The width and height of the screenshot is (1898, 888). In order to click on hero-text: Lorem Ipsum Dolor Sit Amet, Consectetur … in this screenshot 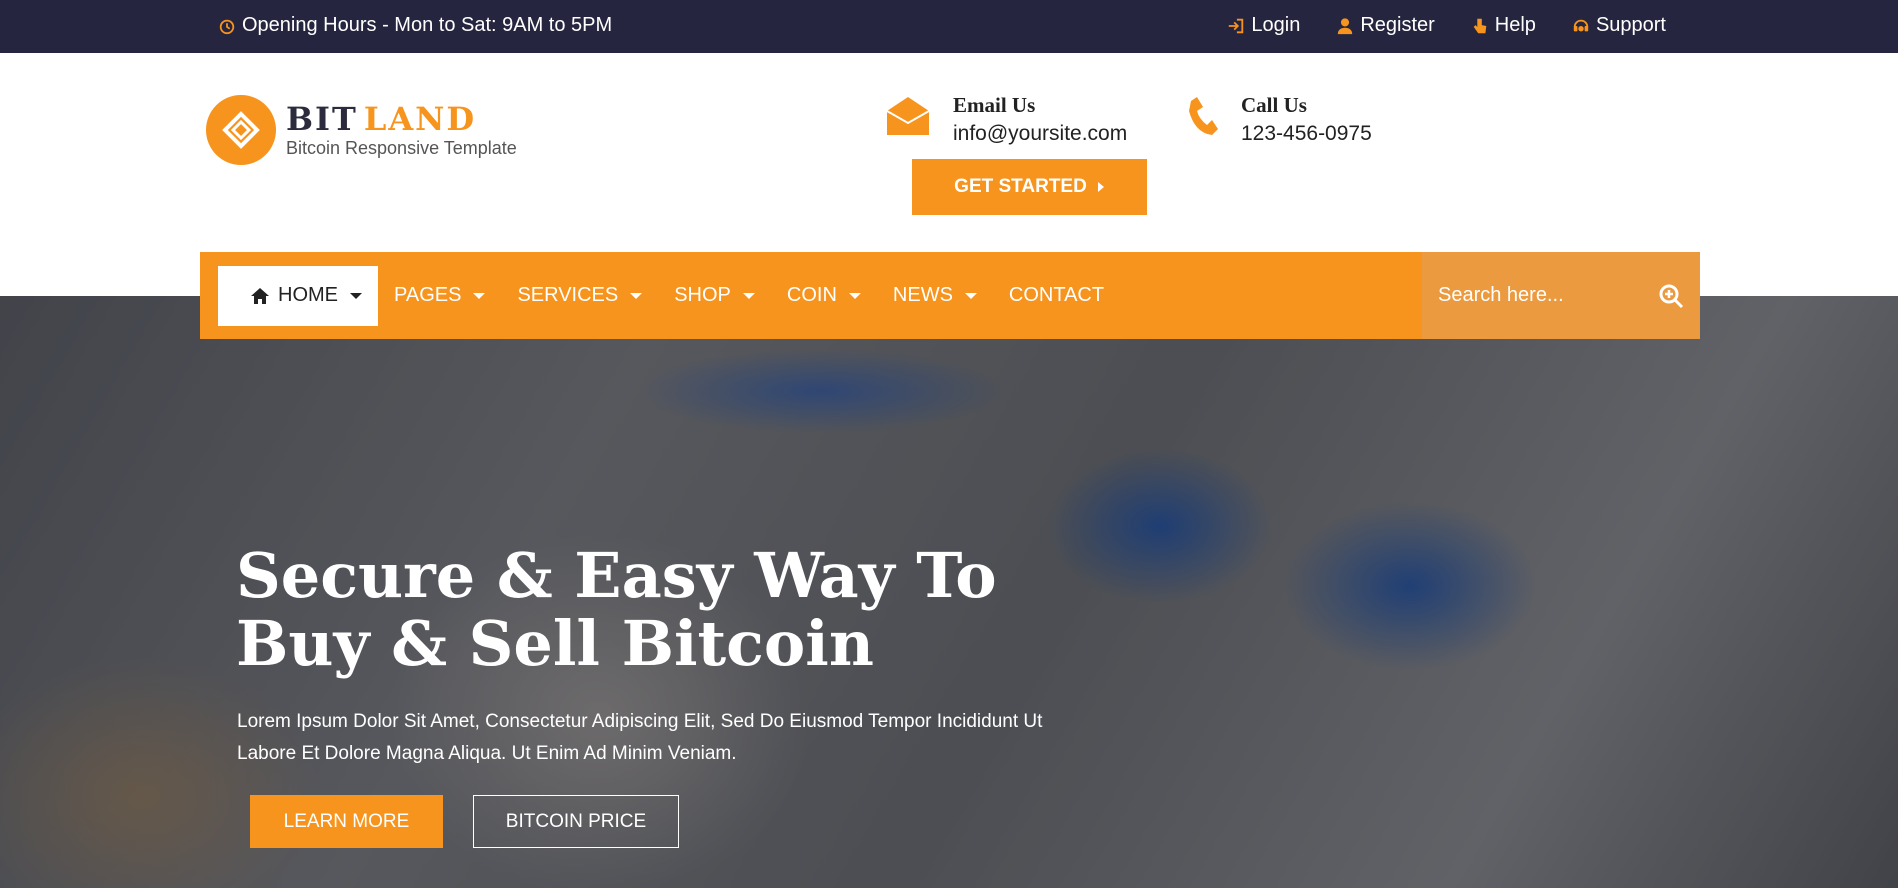, I will do `click(640, 737)`.